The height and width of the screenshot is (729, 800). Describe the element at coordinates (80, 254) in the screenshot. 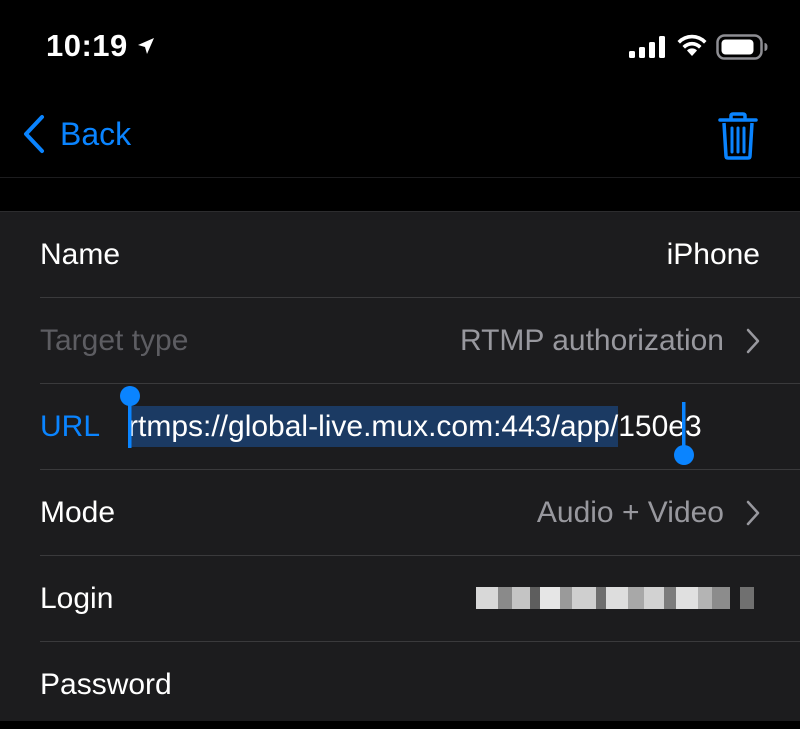

I see `name-label: Name` at that location.